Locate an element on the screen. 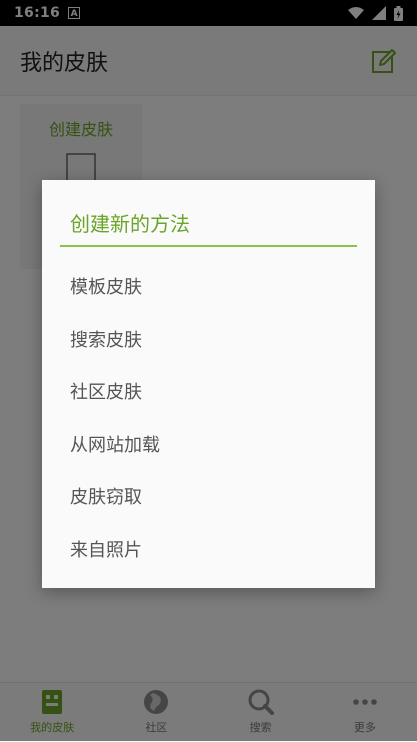 The width and height of the screenshot is (417, 742). option-load-from-website: 从网站加载 is located at coordinates (208, 444).